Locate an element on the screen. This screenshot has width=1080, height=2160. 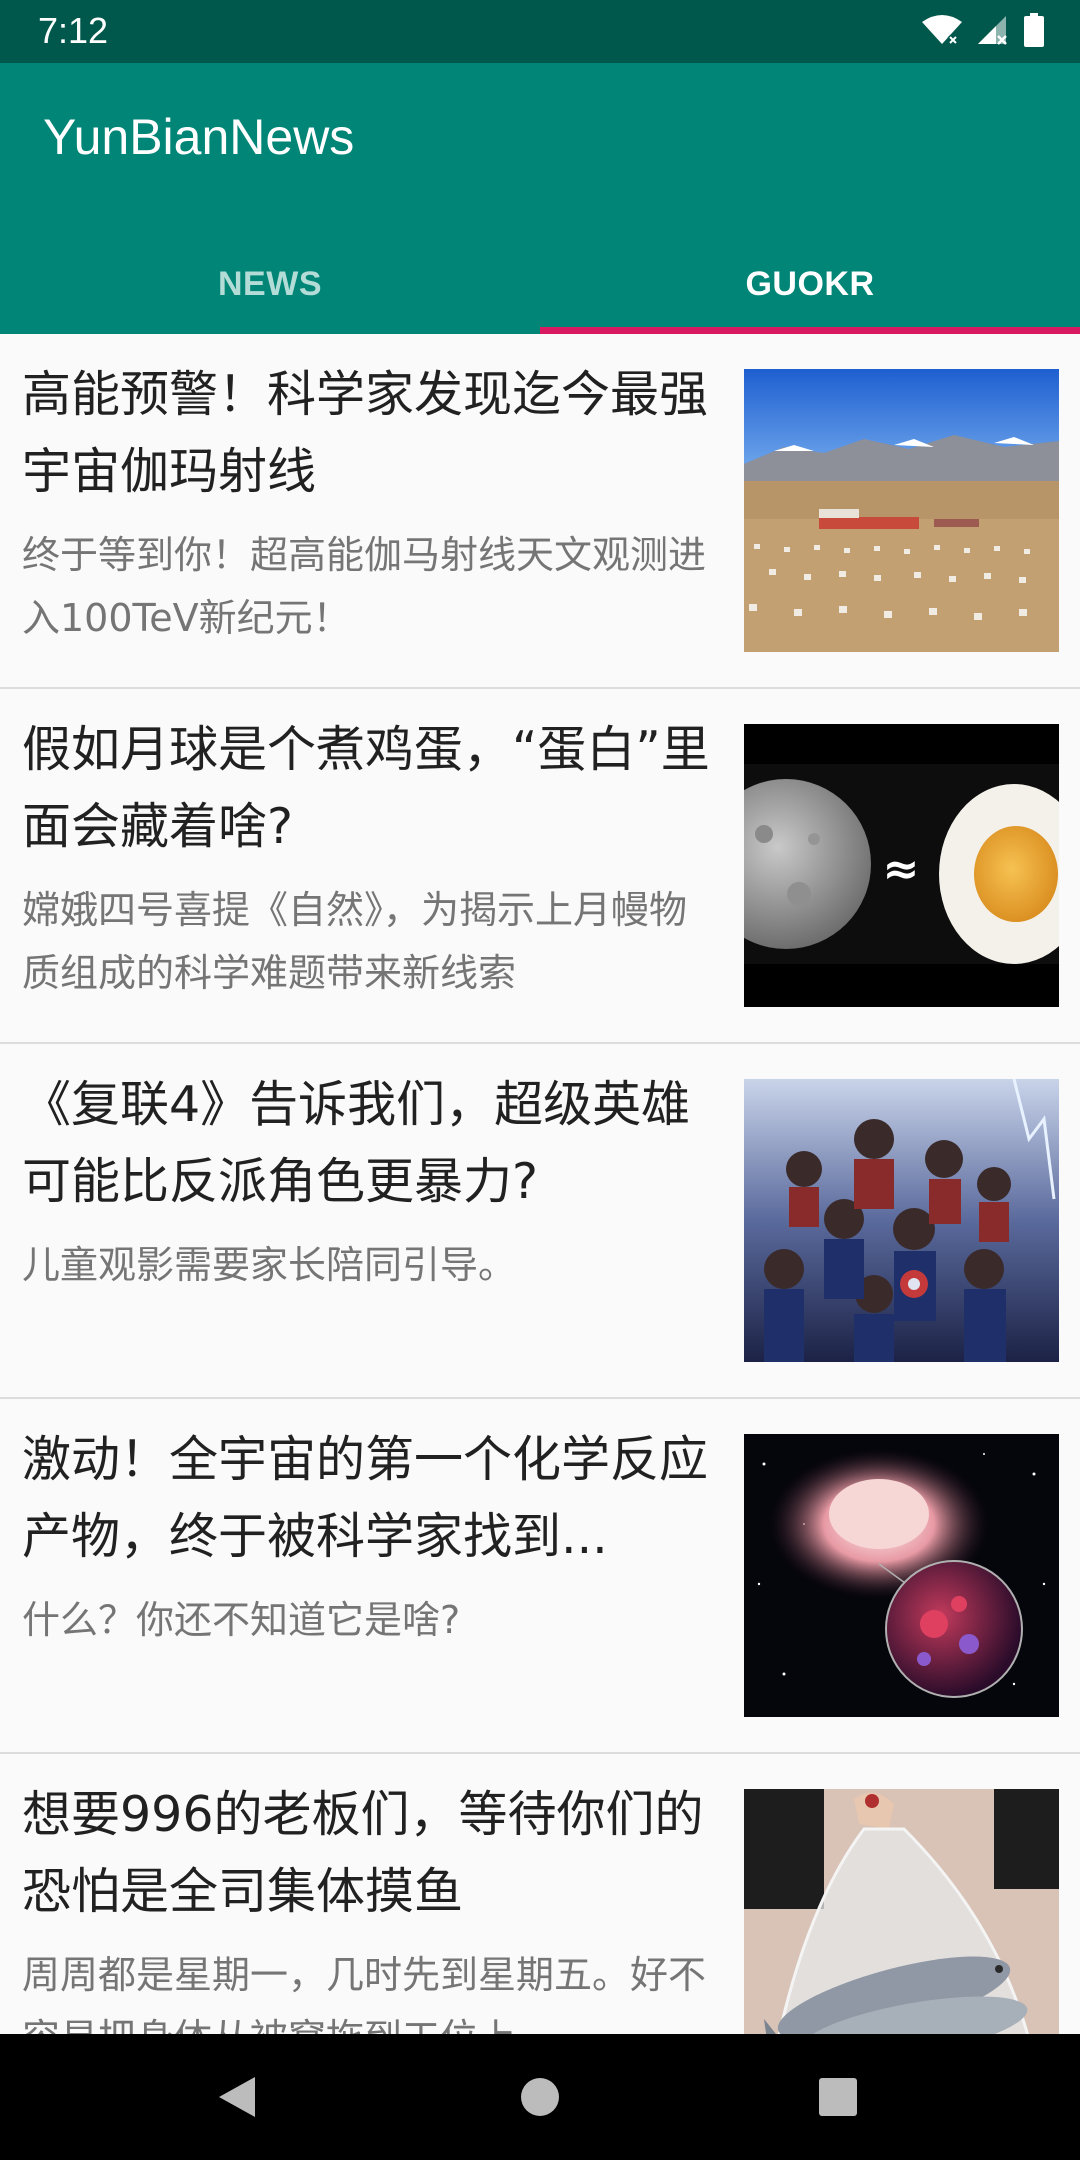
home-button is located at coordinates (540, 2097).